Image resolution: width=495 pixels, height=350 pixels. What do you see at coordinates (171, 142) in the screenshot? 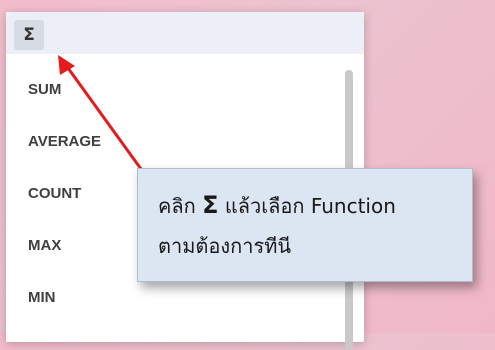
I see `menu-item-average: AVERAGE` at bounding box center [171, 142].